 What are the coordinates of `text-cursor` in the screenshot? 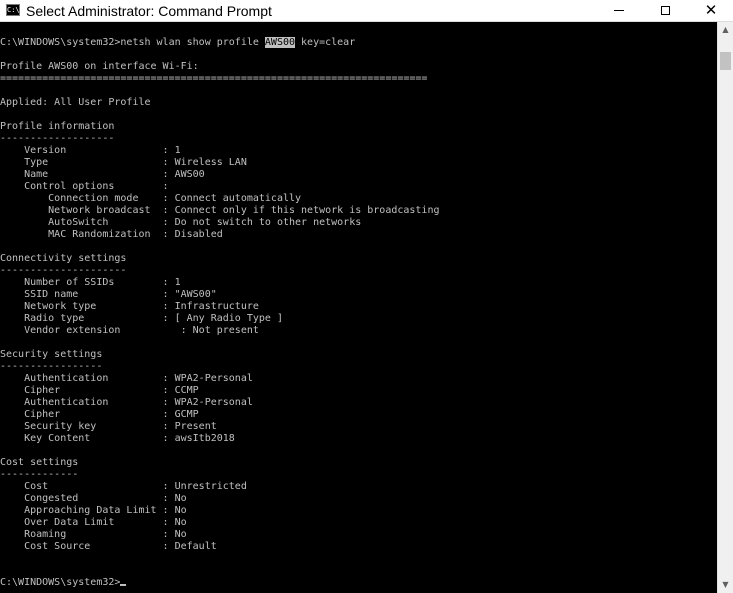 It's located at (123, 585).